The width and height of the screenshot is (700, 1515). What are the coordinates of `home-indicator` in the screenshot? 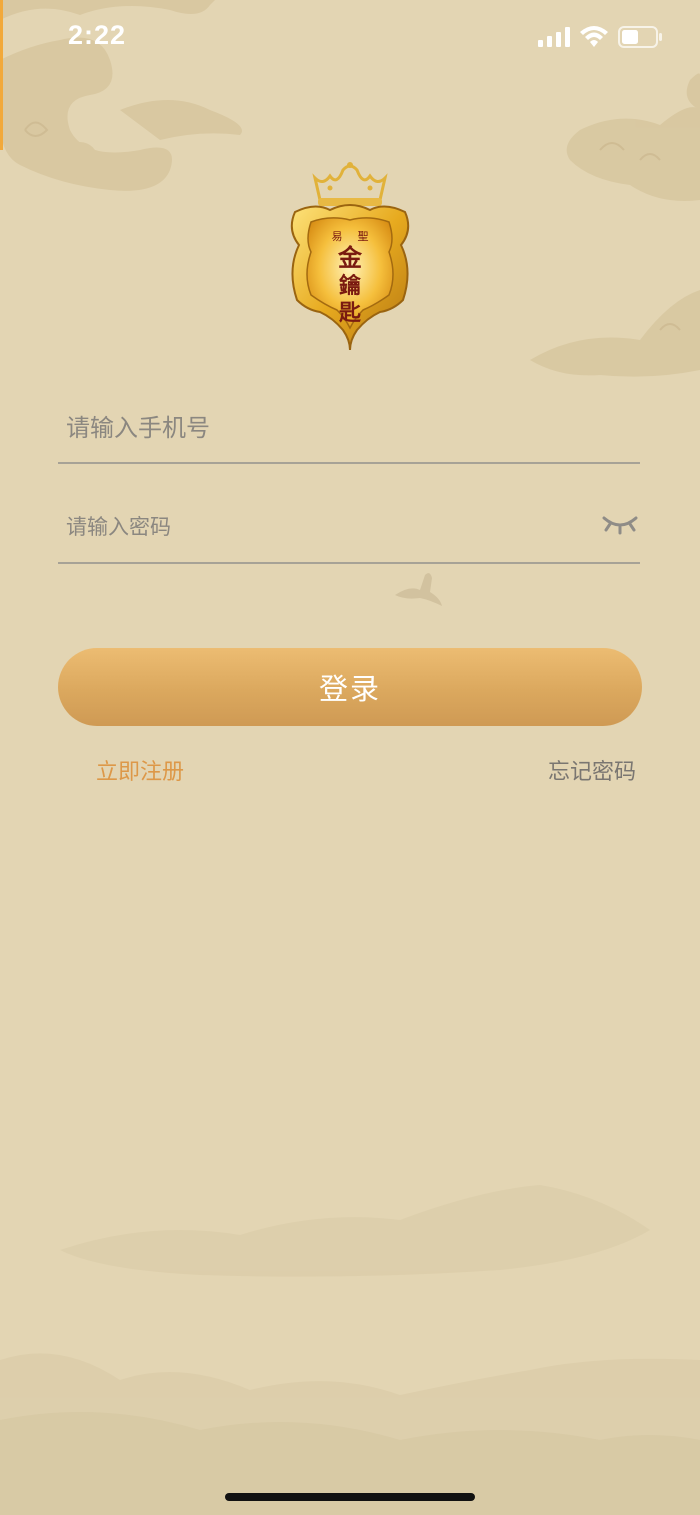 It's located at (350, 1497).